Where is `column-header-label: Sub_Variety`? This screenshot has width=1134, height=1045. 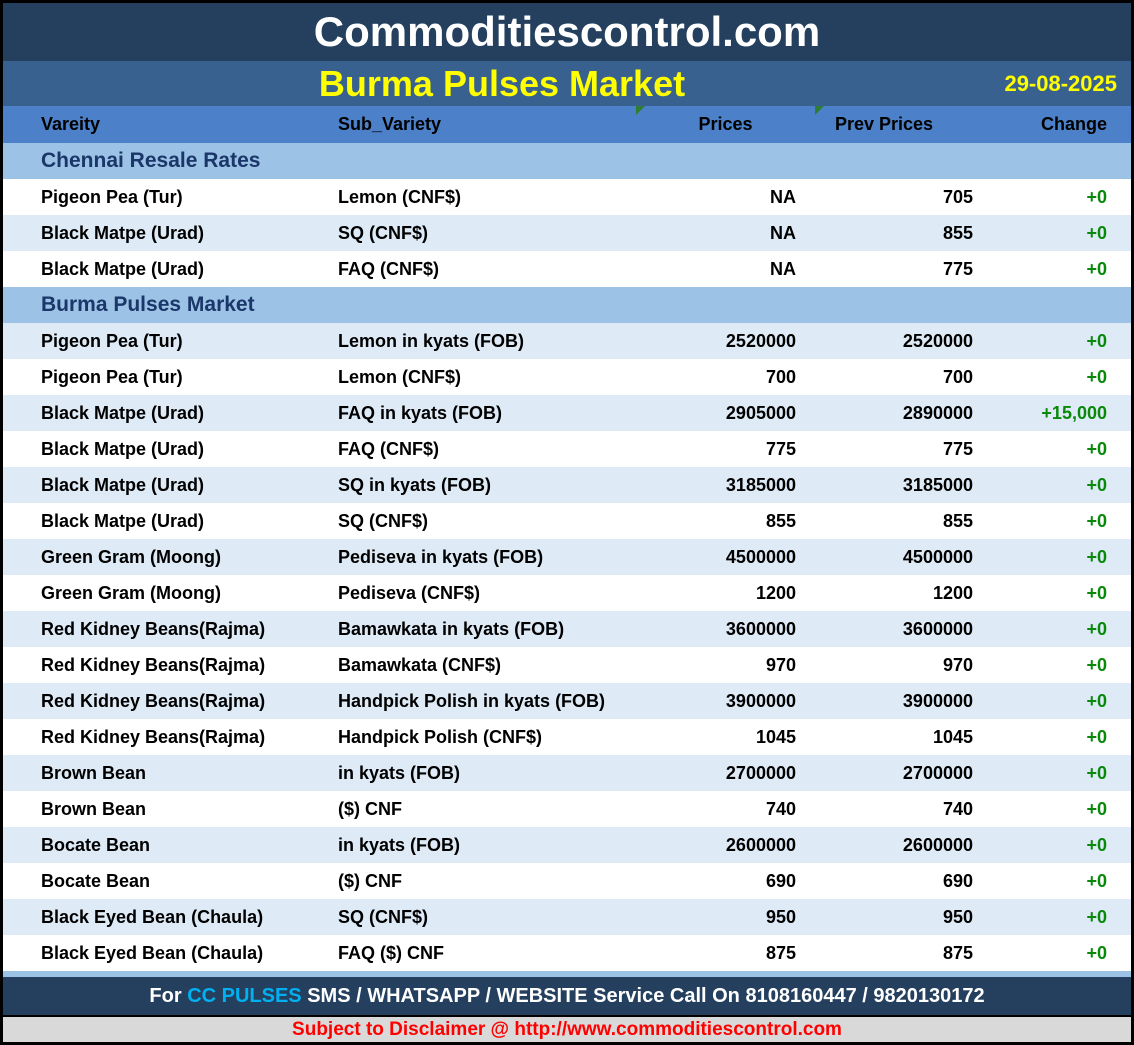 column-header-label: Sub_Variety is located at coordinates (390, 124).